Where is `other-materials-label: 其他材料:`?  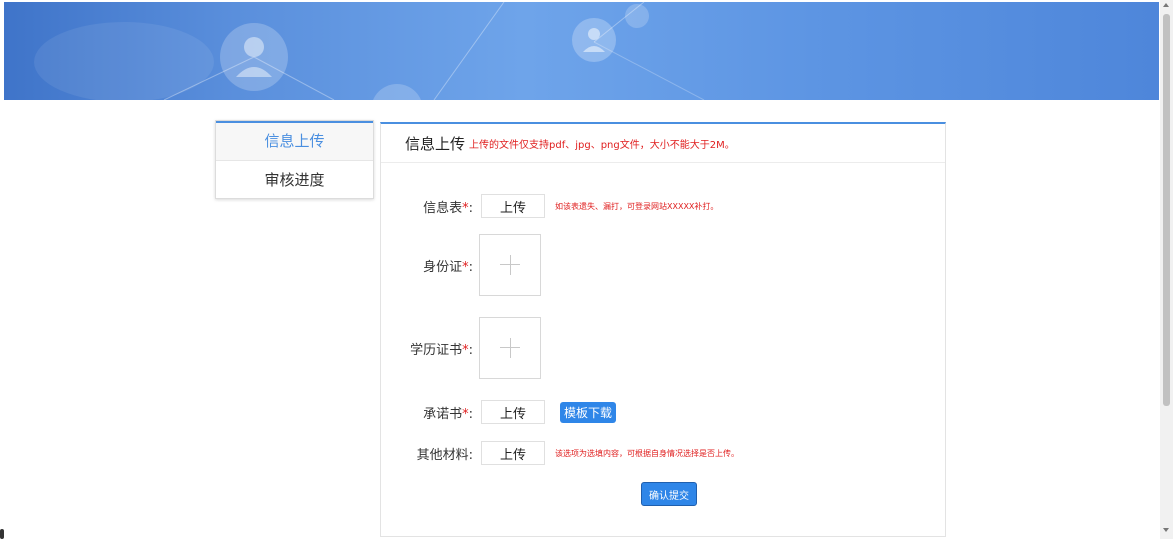
other-materials-label: 其他材料: is located at coordinates (444, 455).